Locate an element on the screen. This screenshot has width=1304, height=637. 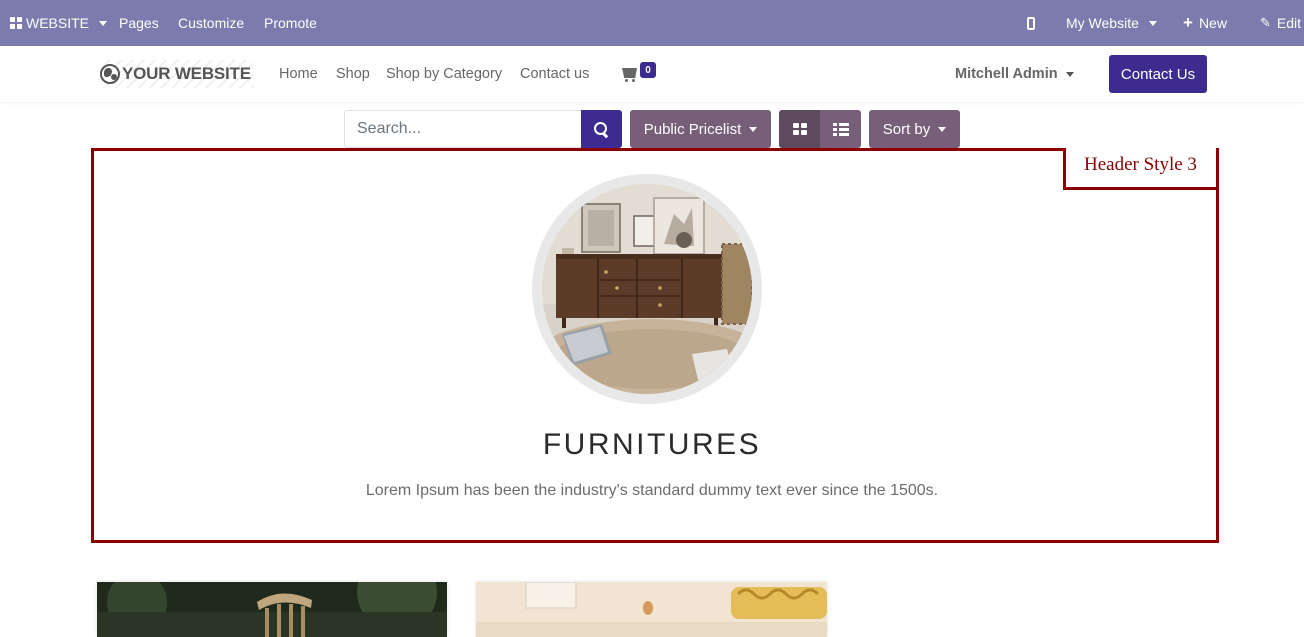
logo-text: YOUR WEBSITE is located at coordinates (186, 73).